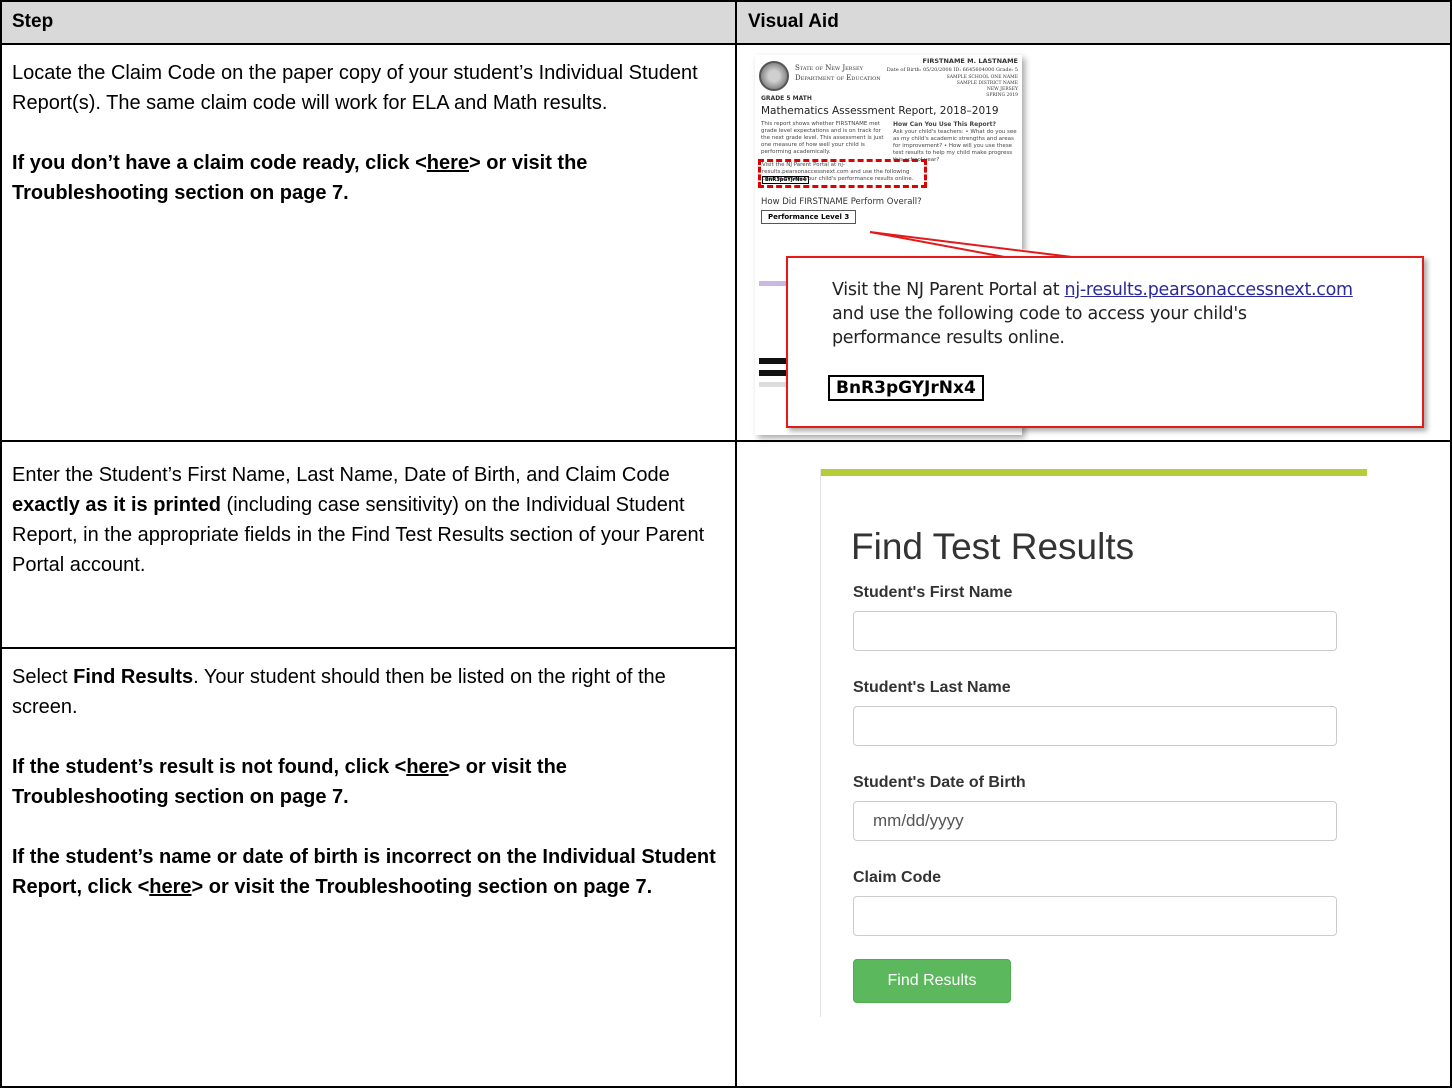 The image size is (1452, 1088). What do you see at coordinates (1095, 821) in the screenshot?
I see `dob-input` at bounding box center [1095, 821].